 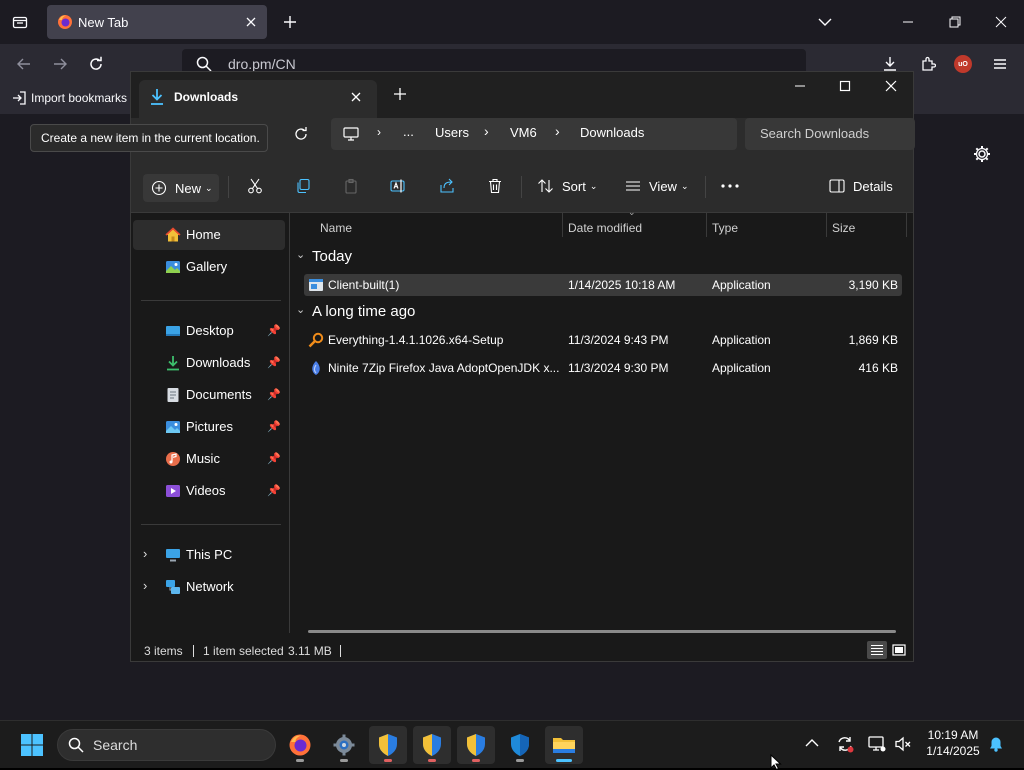 What do you see at coordinates (209, 395) in the screenshot?
I see `sidebar-item-documents: Documents 📌` at bounding box center [209, 395].